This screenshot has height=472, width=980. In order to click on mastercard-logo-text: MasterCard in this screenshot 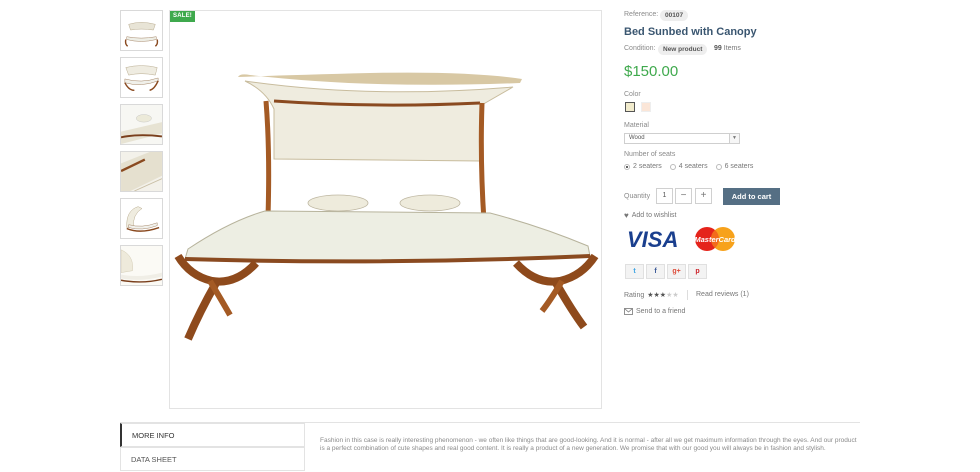, I will do `click(715, 239)`.